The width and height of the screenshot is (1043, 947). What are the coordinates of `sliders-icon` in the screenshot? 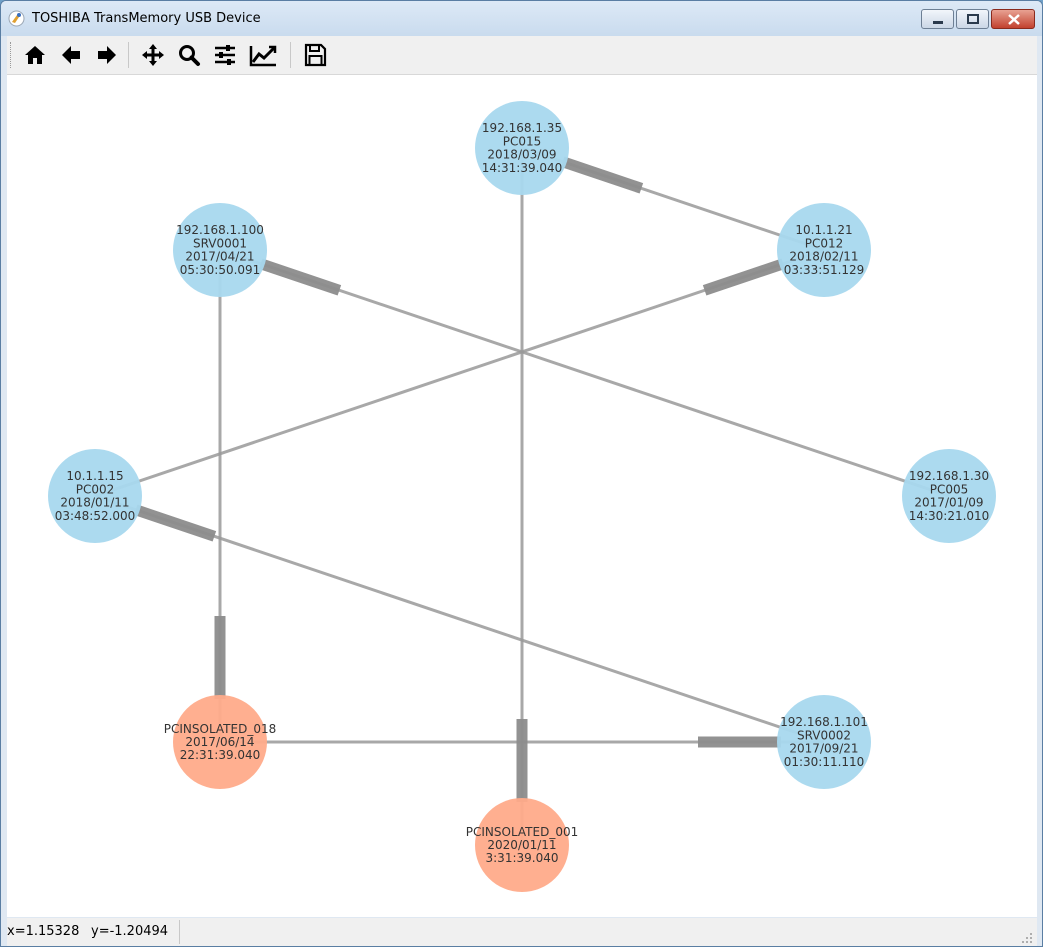 It's located at (225, 55).